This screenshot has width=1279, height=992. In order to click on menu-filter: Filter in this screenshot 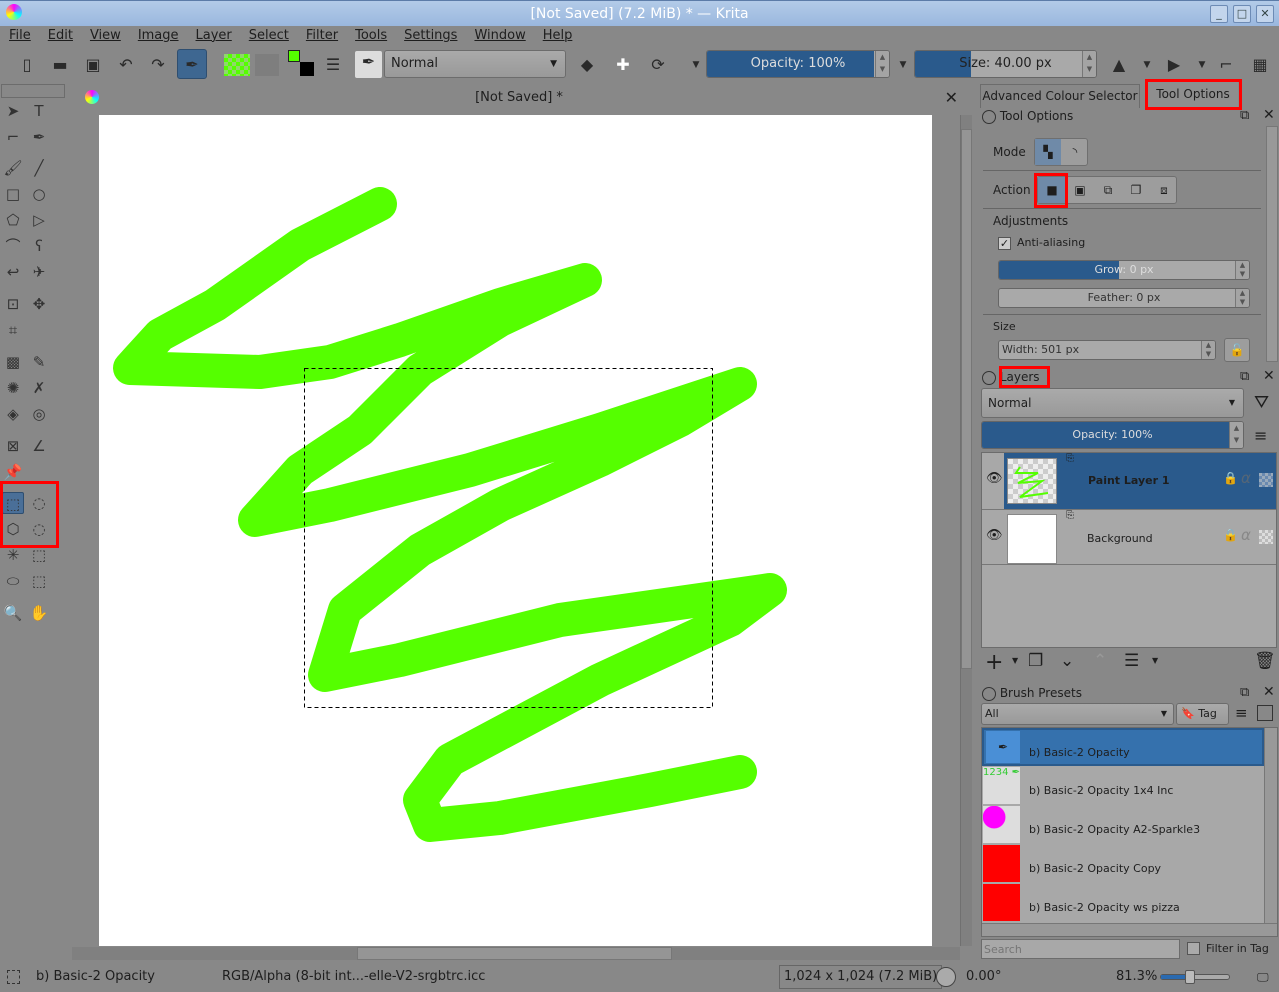, I will do `click(321, 36)`.